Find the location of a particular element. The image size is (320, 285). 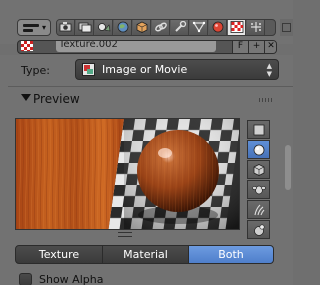

mode-material-button: Material is located at coordinates (145, 254).